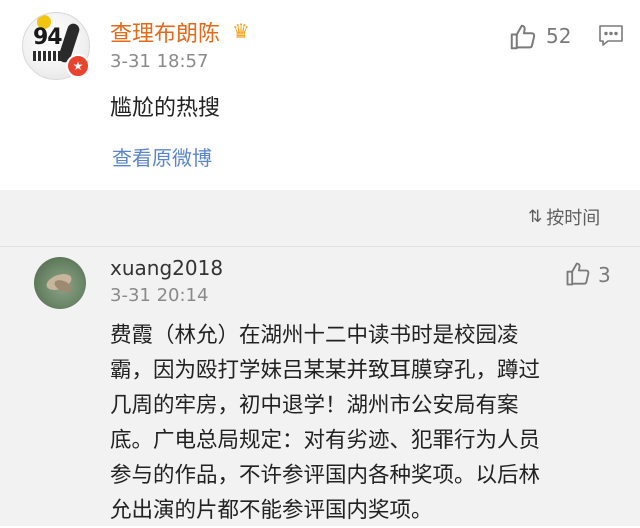 This screenshot has width=640, height=528. Describe the element at coordinates (604, 275) in the screenshot. I see `reply-like-count: 3` at that location.